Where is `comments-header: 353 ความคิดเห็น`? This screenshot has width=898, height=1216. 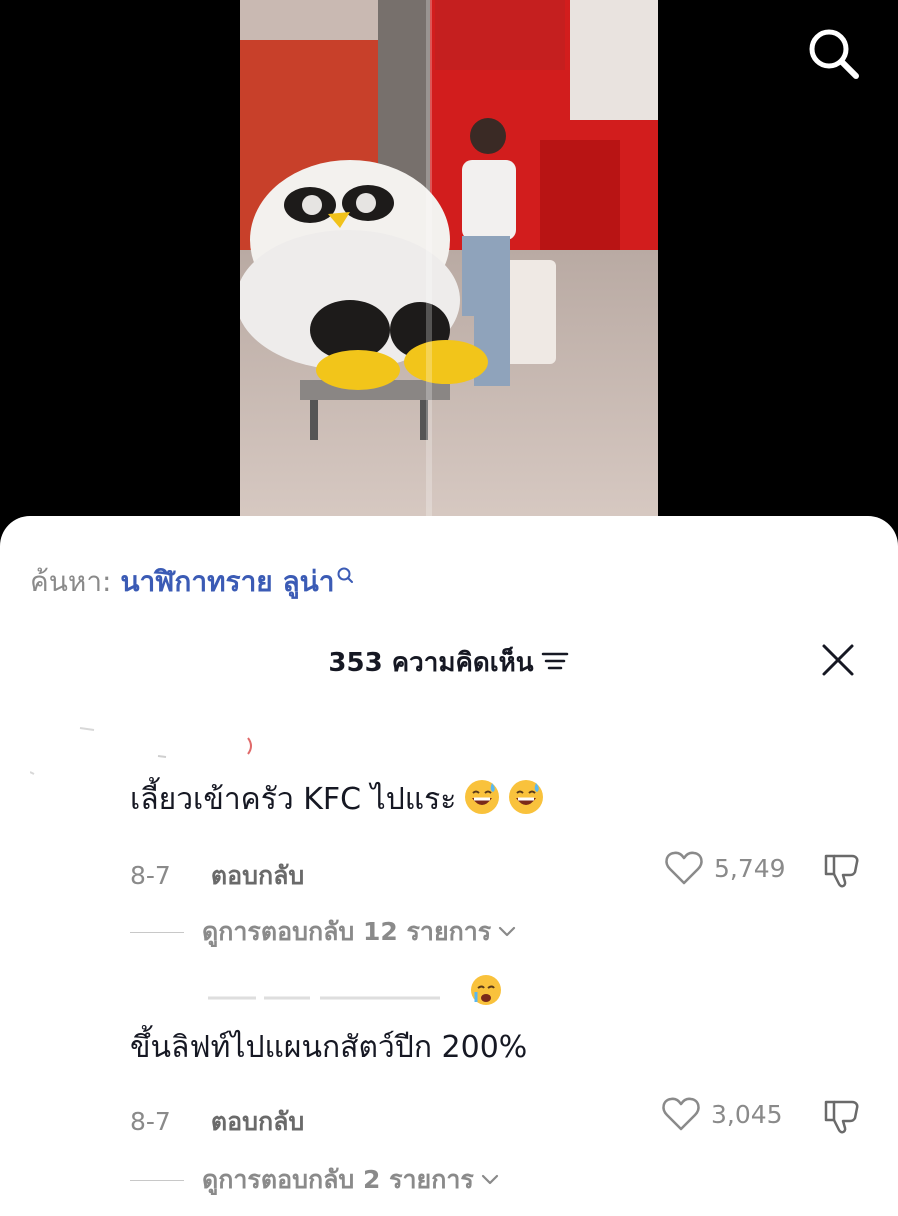
comments-header: 353 ความคิดเห็น is located at coordinates (449, 662).